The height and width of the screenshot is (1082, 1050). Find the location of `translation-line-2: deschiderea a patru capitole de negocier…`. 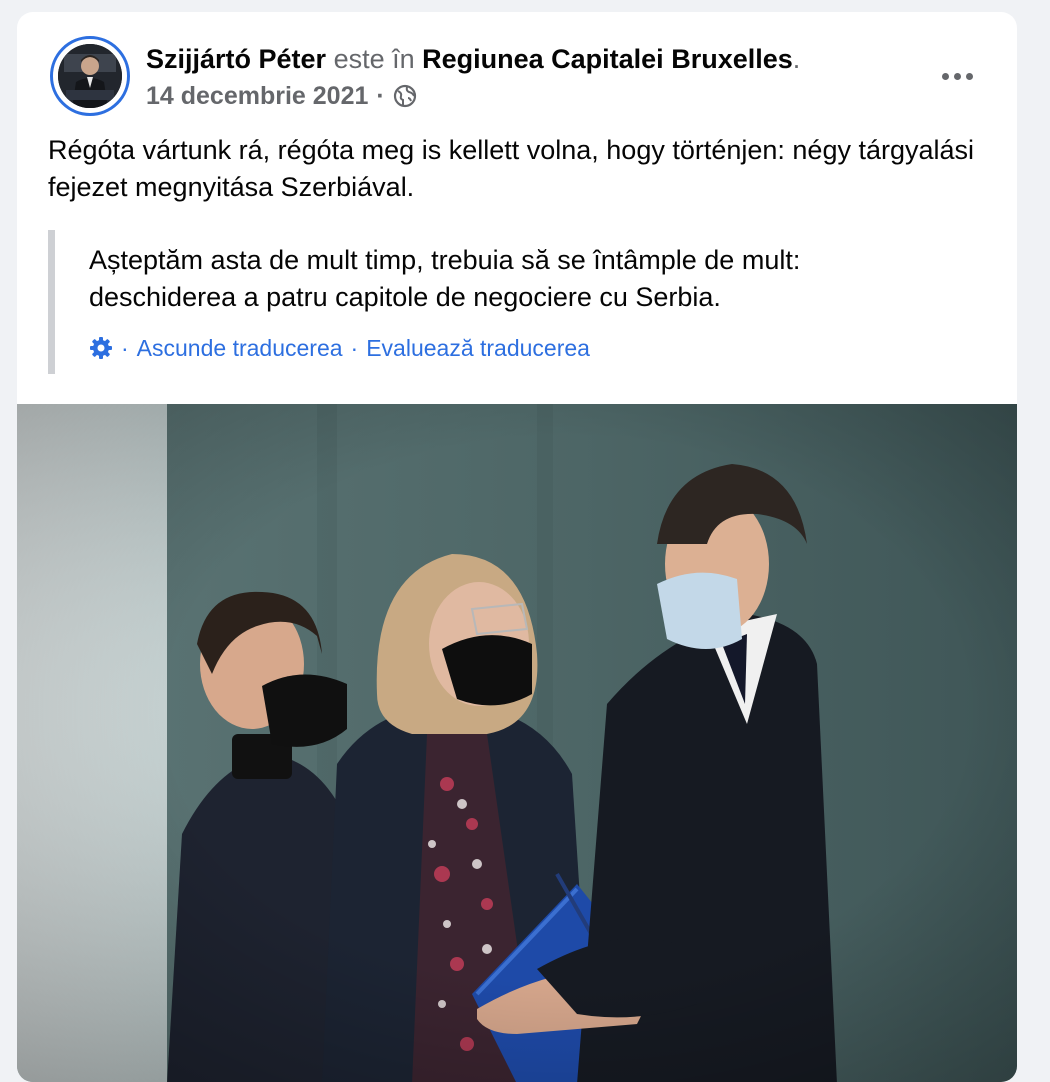

translation-line-2: deschiderea a patru capitole de negocier… is located at coordinates (405, 297).